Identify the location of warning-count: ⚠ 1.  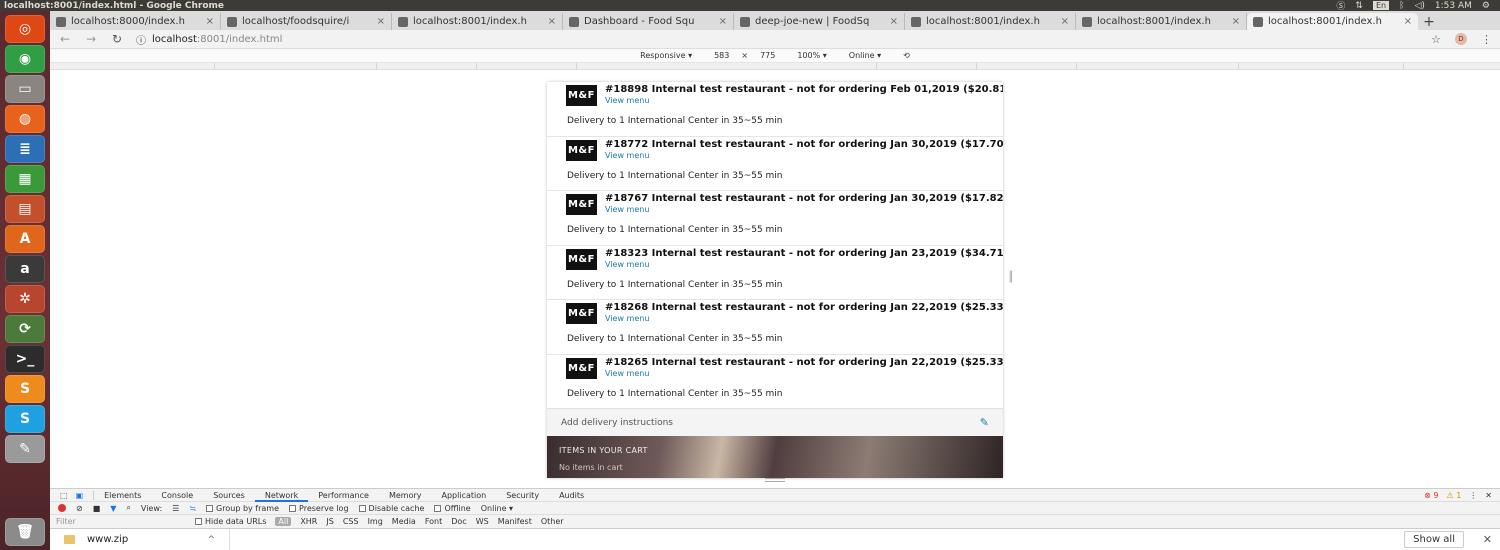
(1453, 495).